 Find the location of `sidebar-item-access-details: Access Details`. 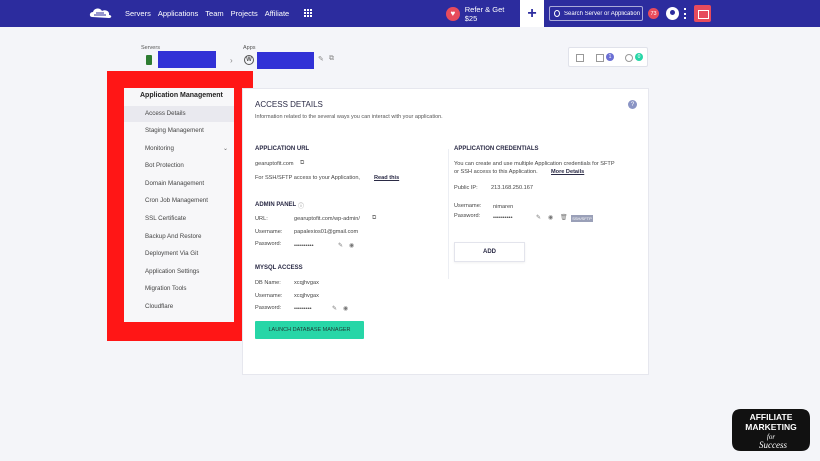

sidebar-item-access-details: Access Details is located at coordinates (179, 114).